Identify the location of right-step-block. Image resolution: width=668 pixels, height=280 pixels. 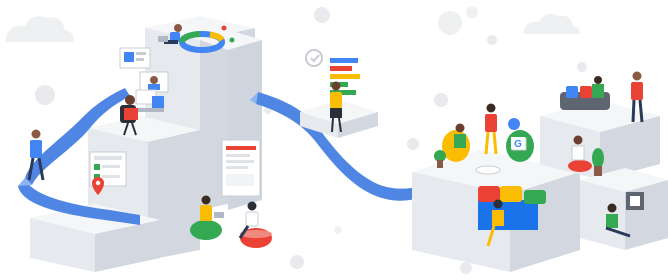
(624, 209).